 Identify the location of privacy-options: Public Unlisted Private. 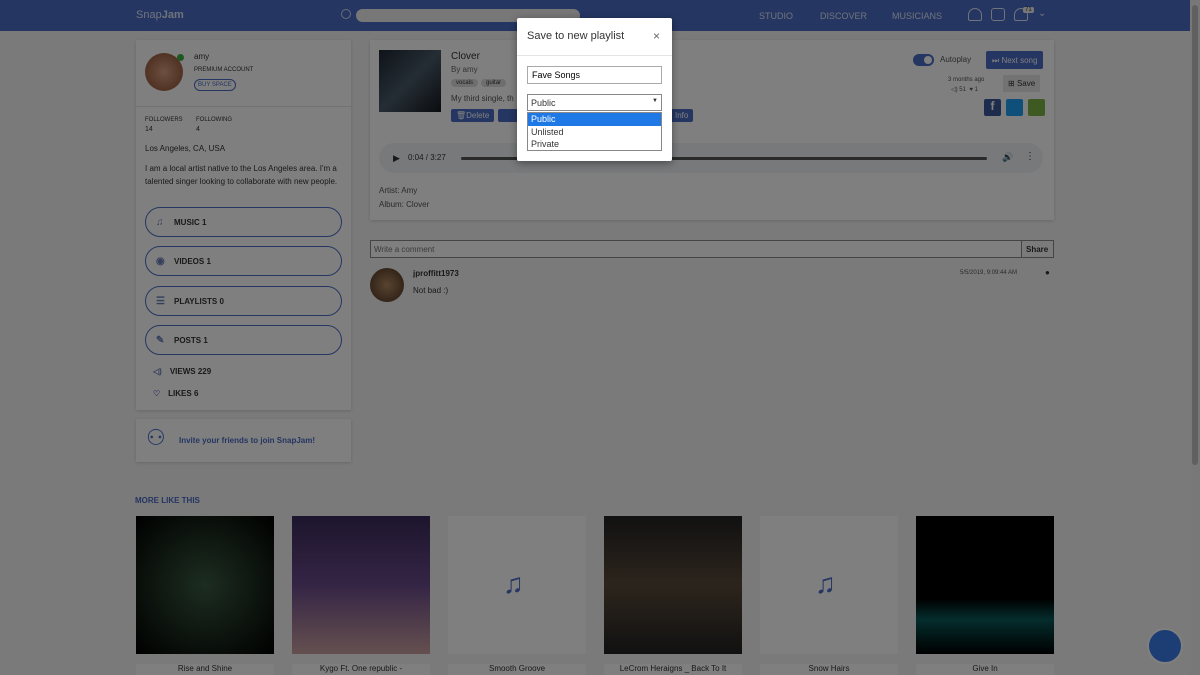
(594, 131).